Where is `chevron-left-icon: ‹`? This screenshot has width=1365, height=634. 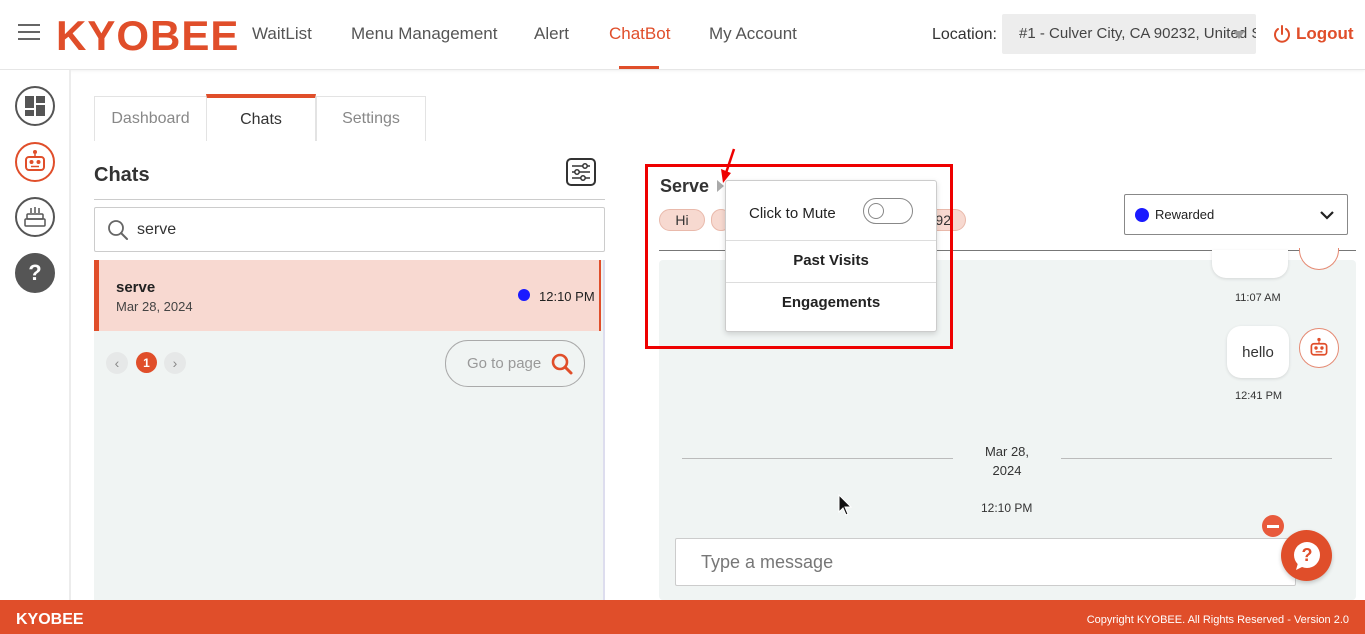 chevron-left-icon: ‹ is located at coordinates (117, 363).